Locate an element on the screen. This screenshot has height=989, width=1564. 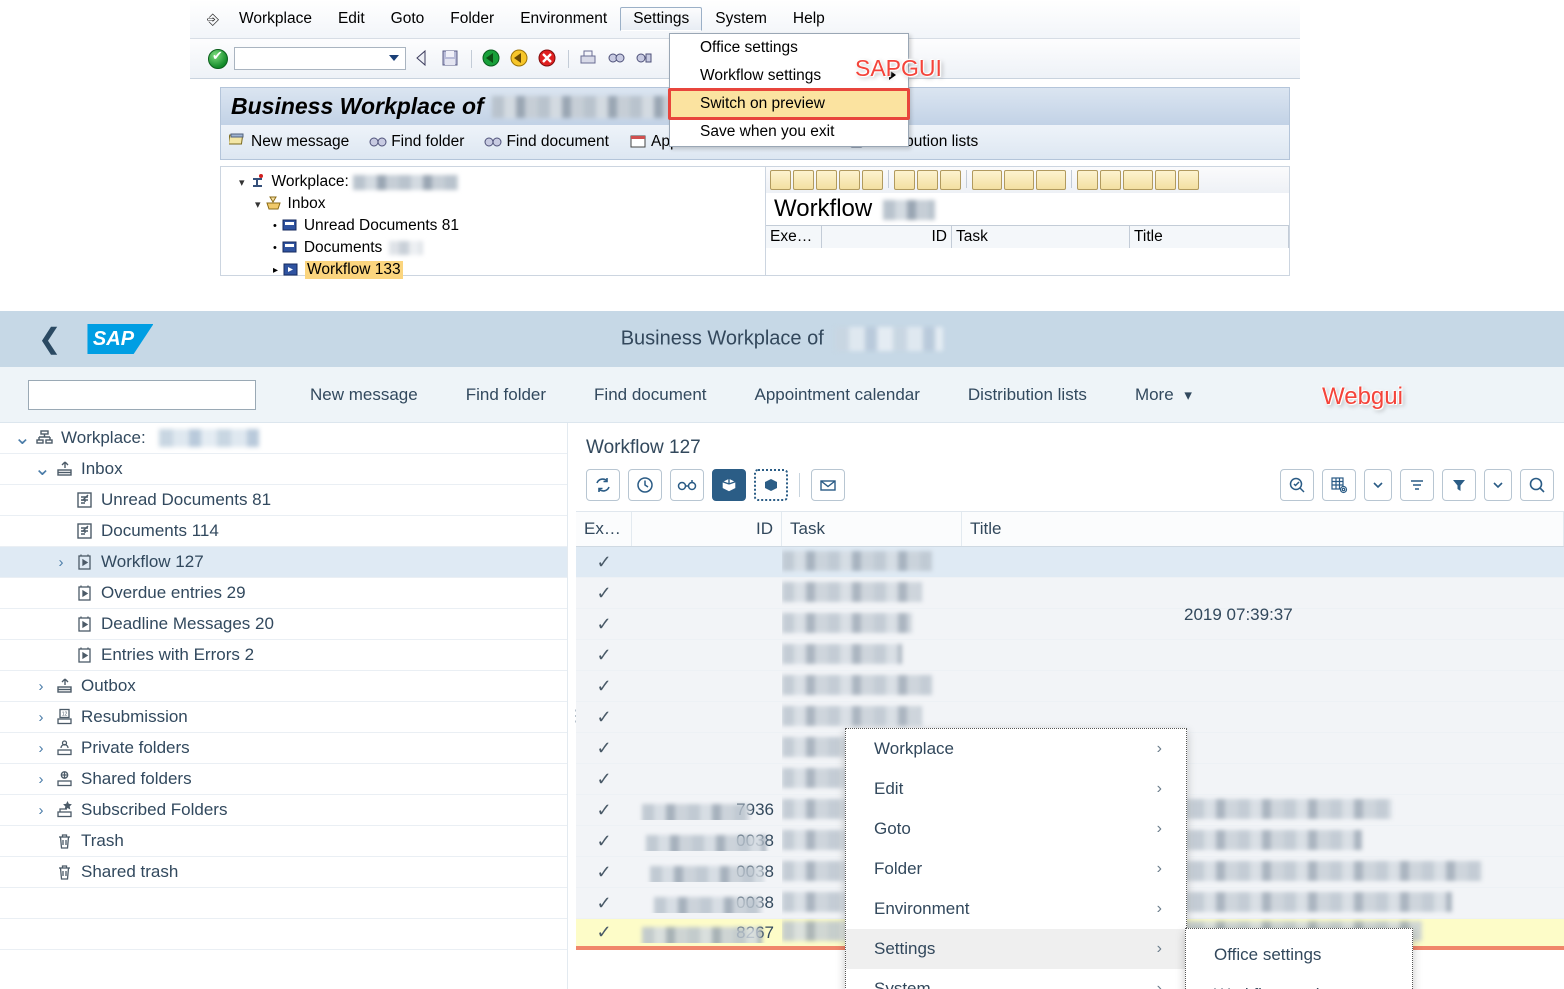
sapgui-tree-row-unread: • Unread Documents 81 is located at coordinates (502, 226).